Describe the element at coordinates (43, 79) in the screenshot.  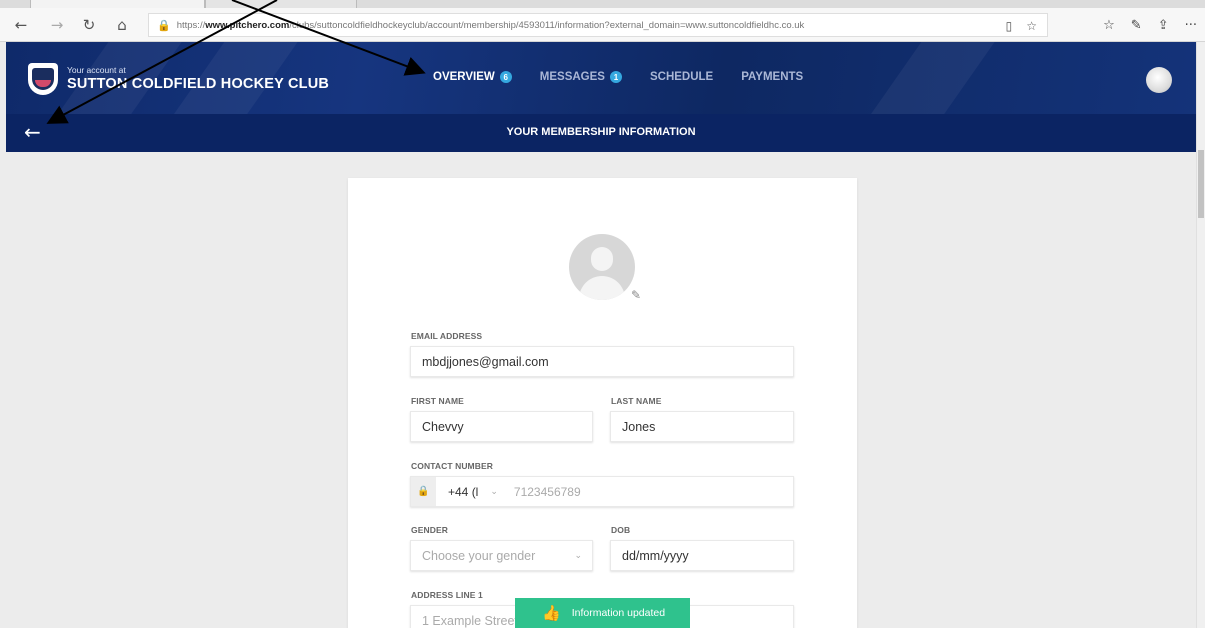
I see `club-crest-logo` at that location.